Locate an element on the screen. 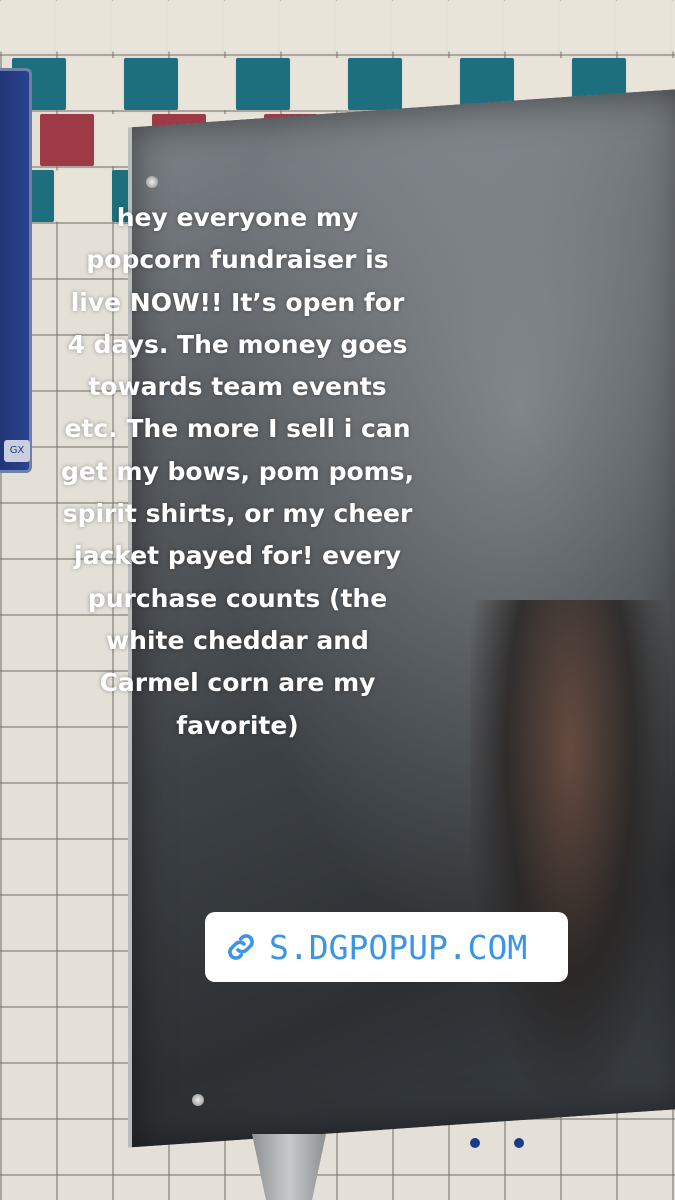  caption-line: 4 days. The money goes is located at coordinates (237, 344).